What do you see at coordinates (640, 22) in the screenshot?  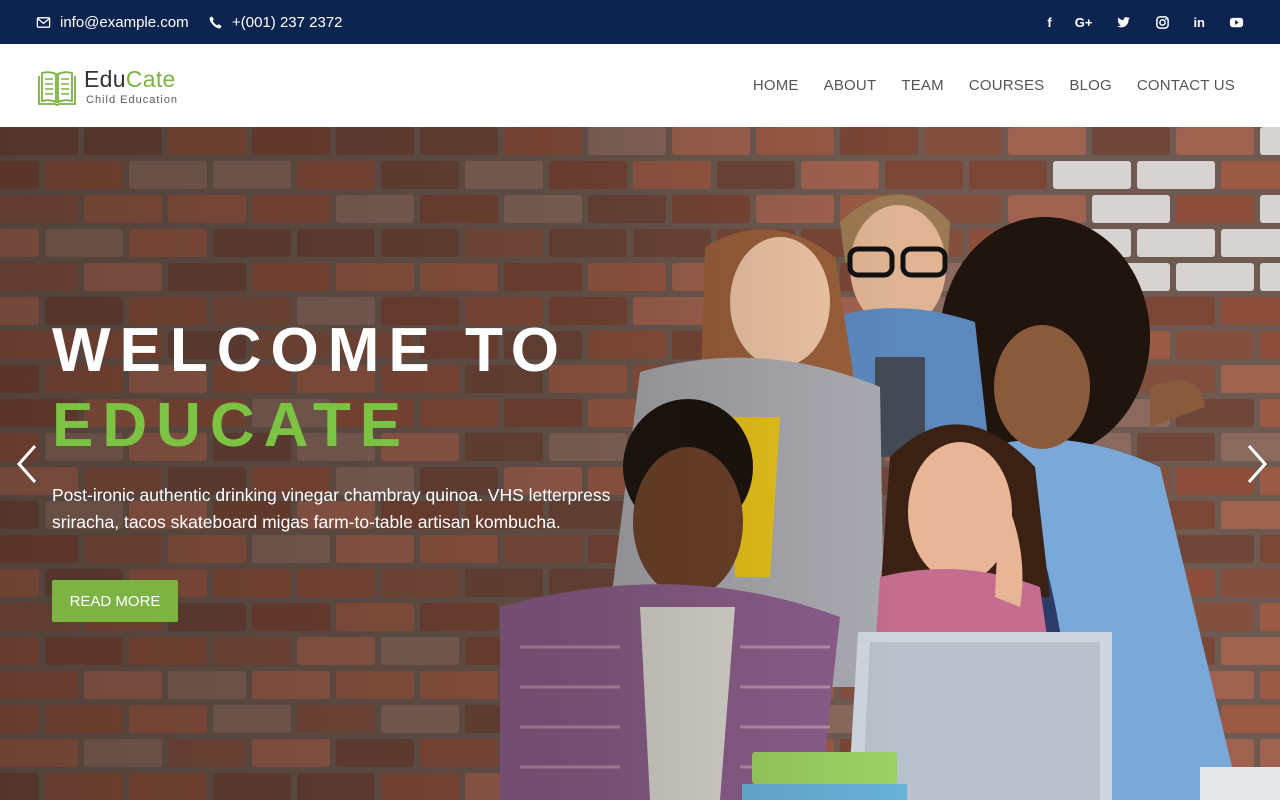 I see `top-bar: info@example.com +(001) 237 2372 f G+ in` at bounding box center [640, 22].